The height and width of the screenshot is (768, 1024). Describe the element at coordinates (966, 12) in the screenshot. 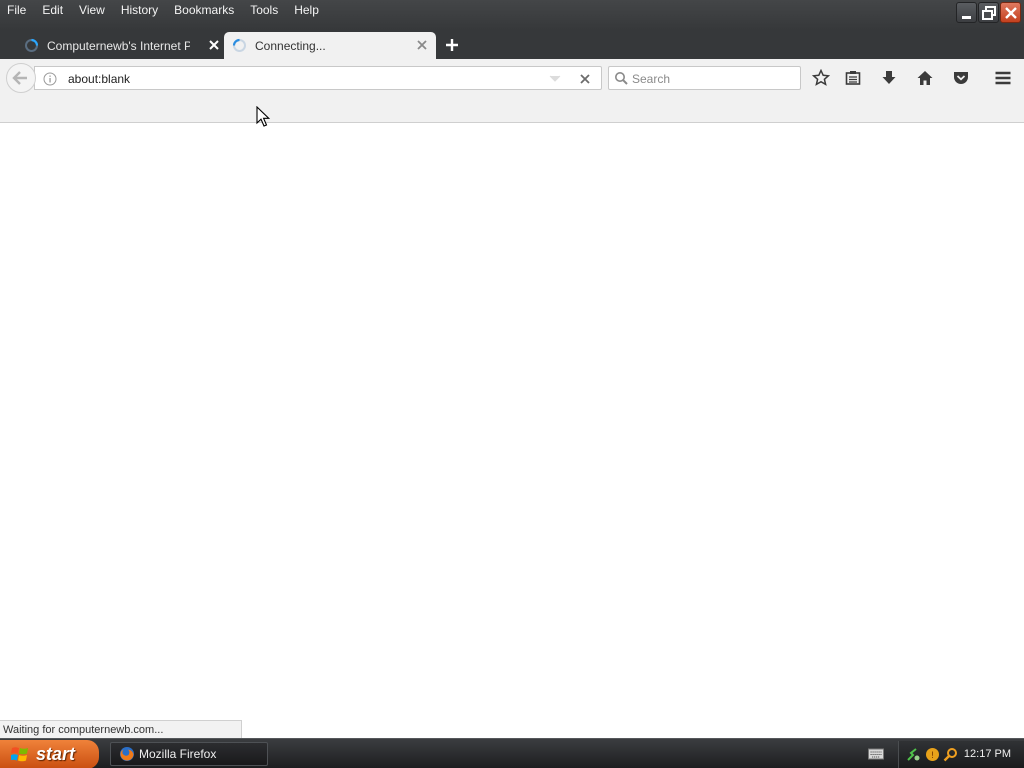

I see `minimize-button` at that location.